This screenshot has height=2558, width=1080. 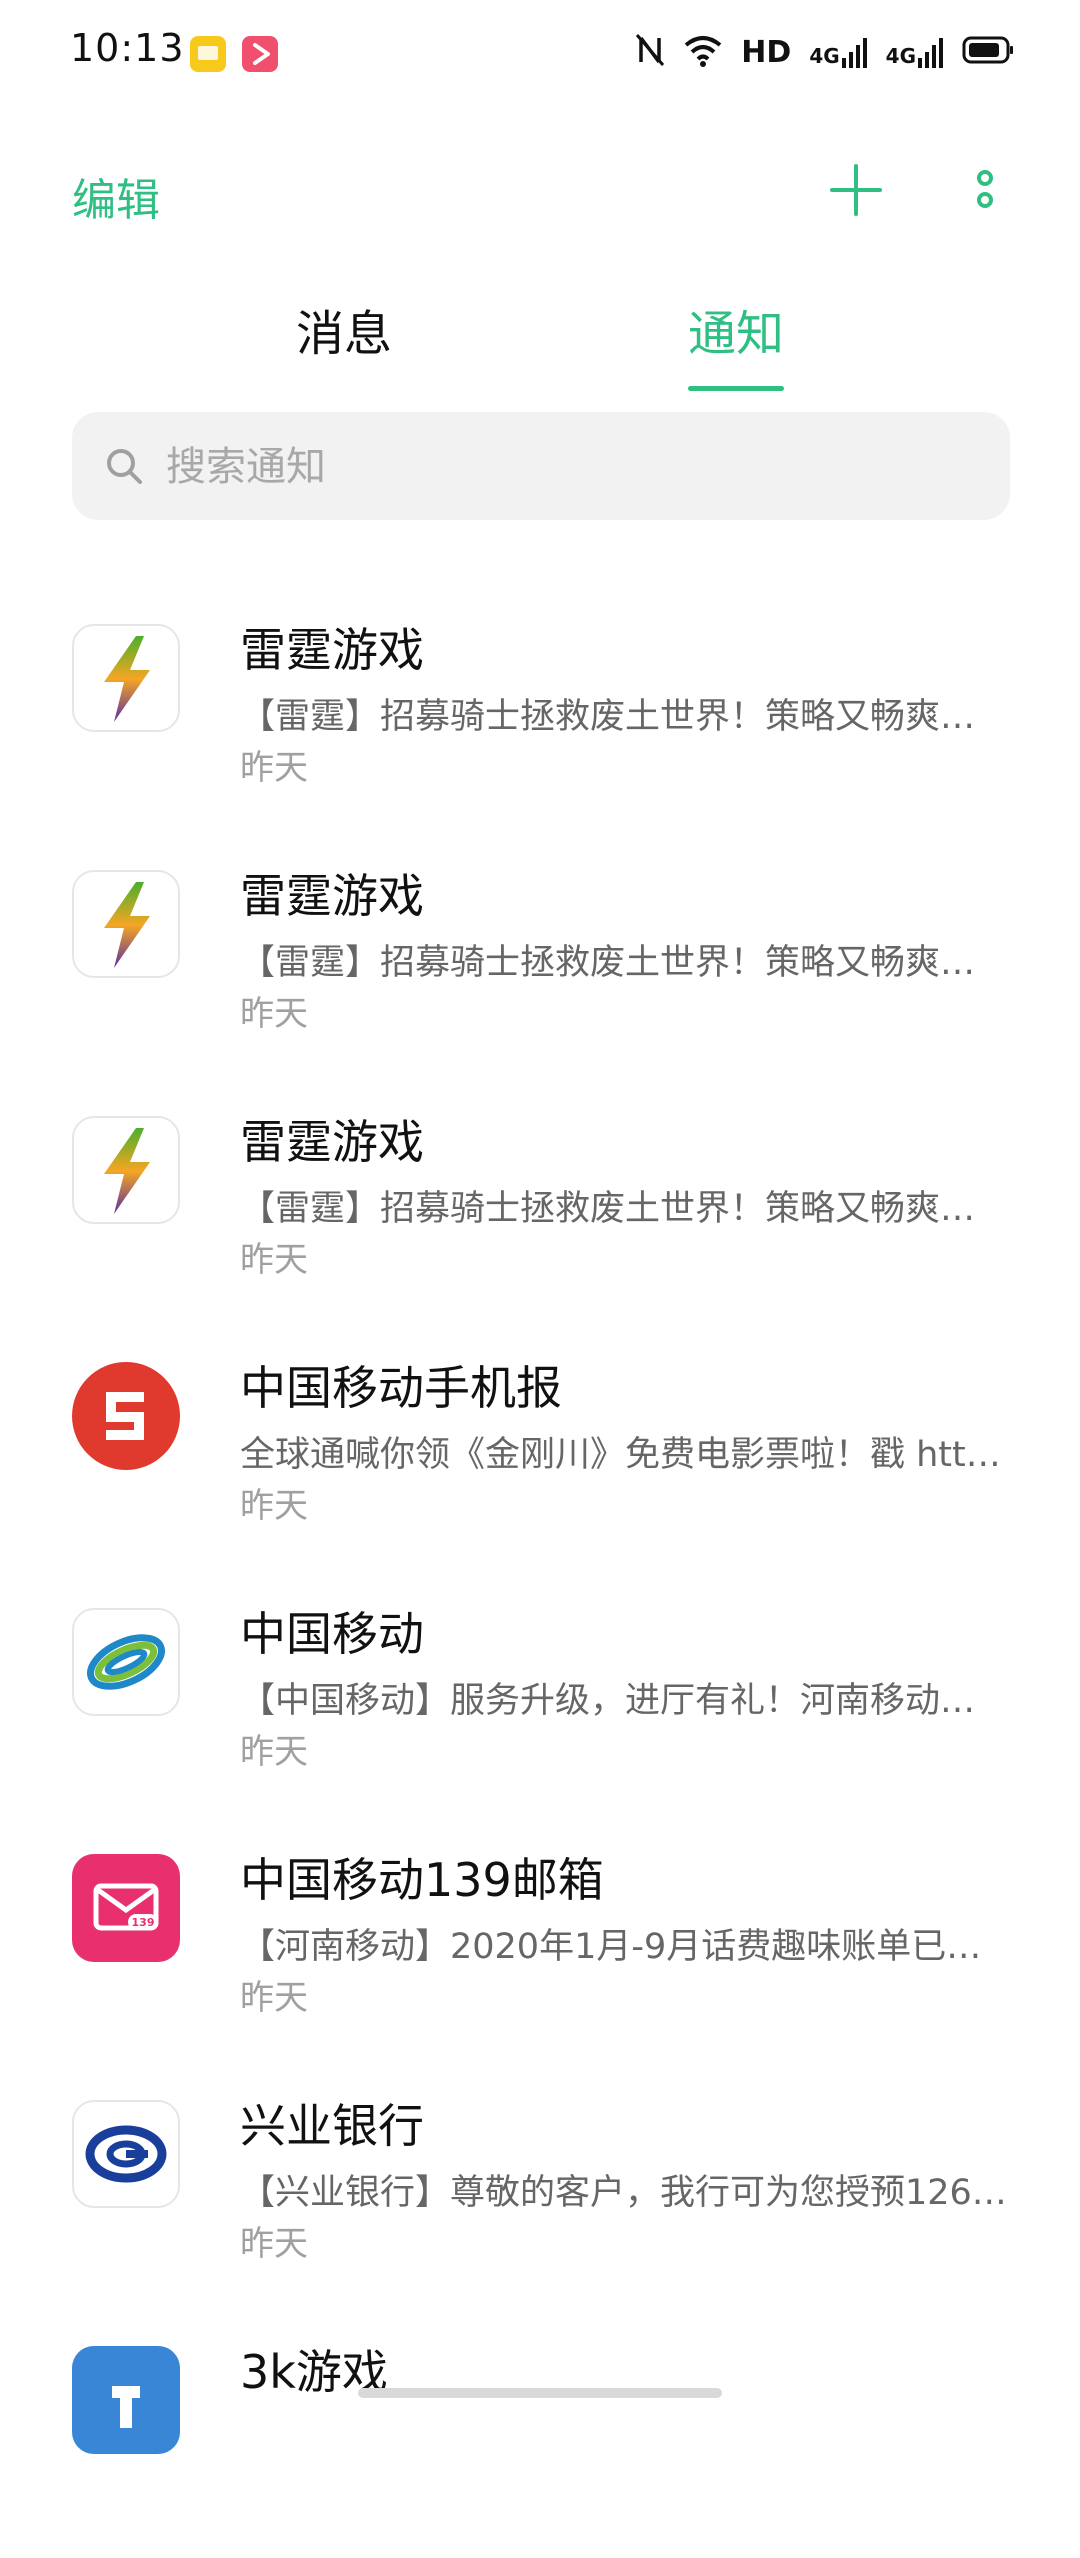 What do you see at coordinates (116, 196) in the screenshot?
I see `edit-button: 编辑` at bounding box center [116, 196].